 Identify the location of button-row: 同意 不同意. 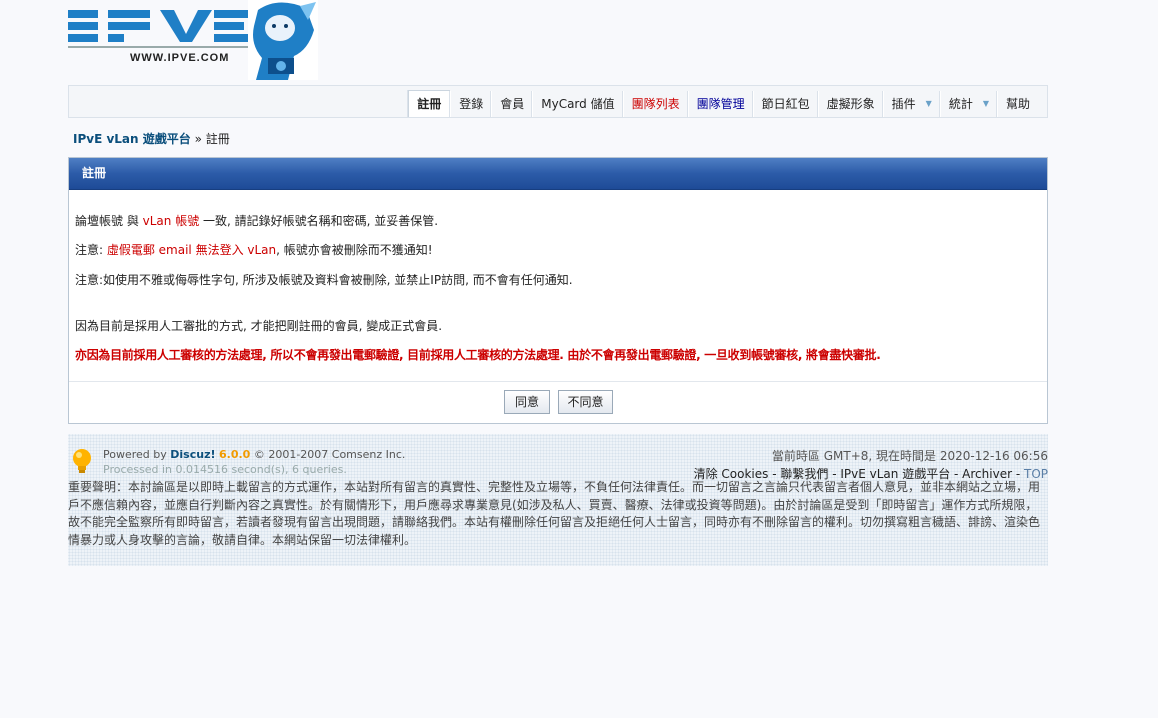
(558, 402).